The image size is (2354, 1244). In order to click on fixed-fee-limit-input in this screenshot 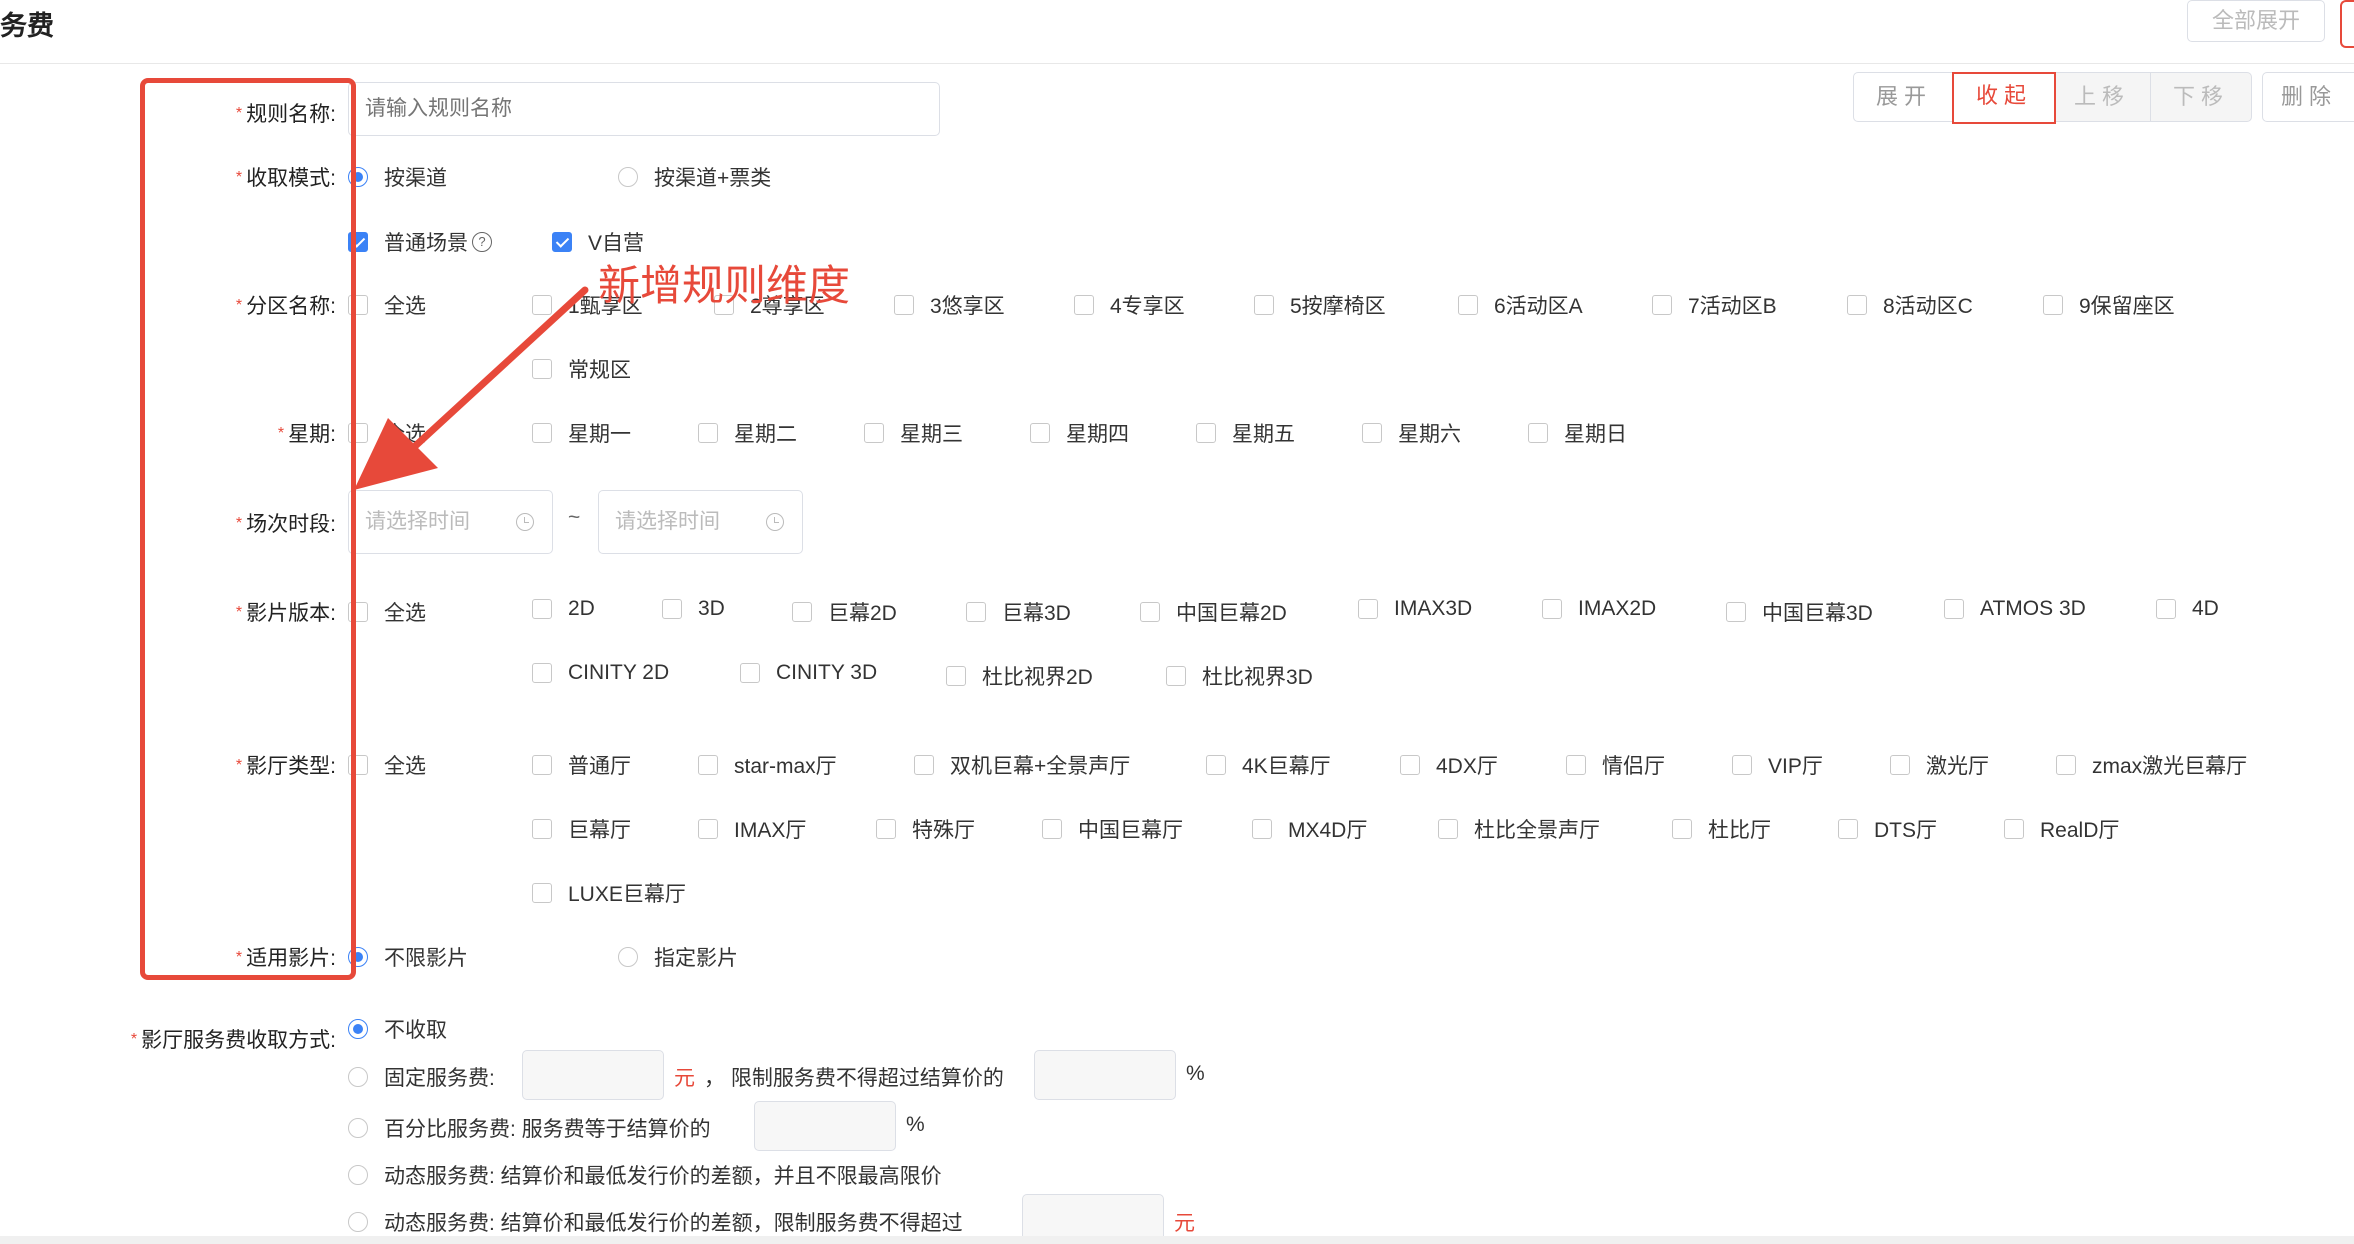, I will do `click(1105, 1075)`.